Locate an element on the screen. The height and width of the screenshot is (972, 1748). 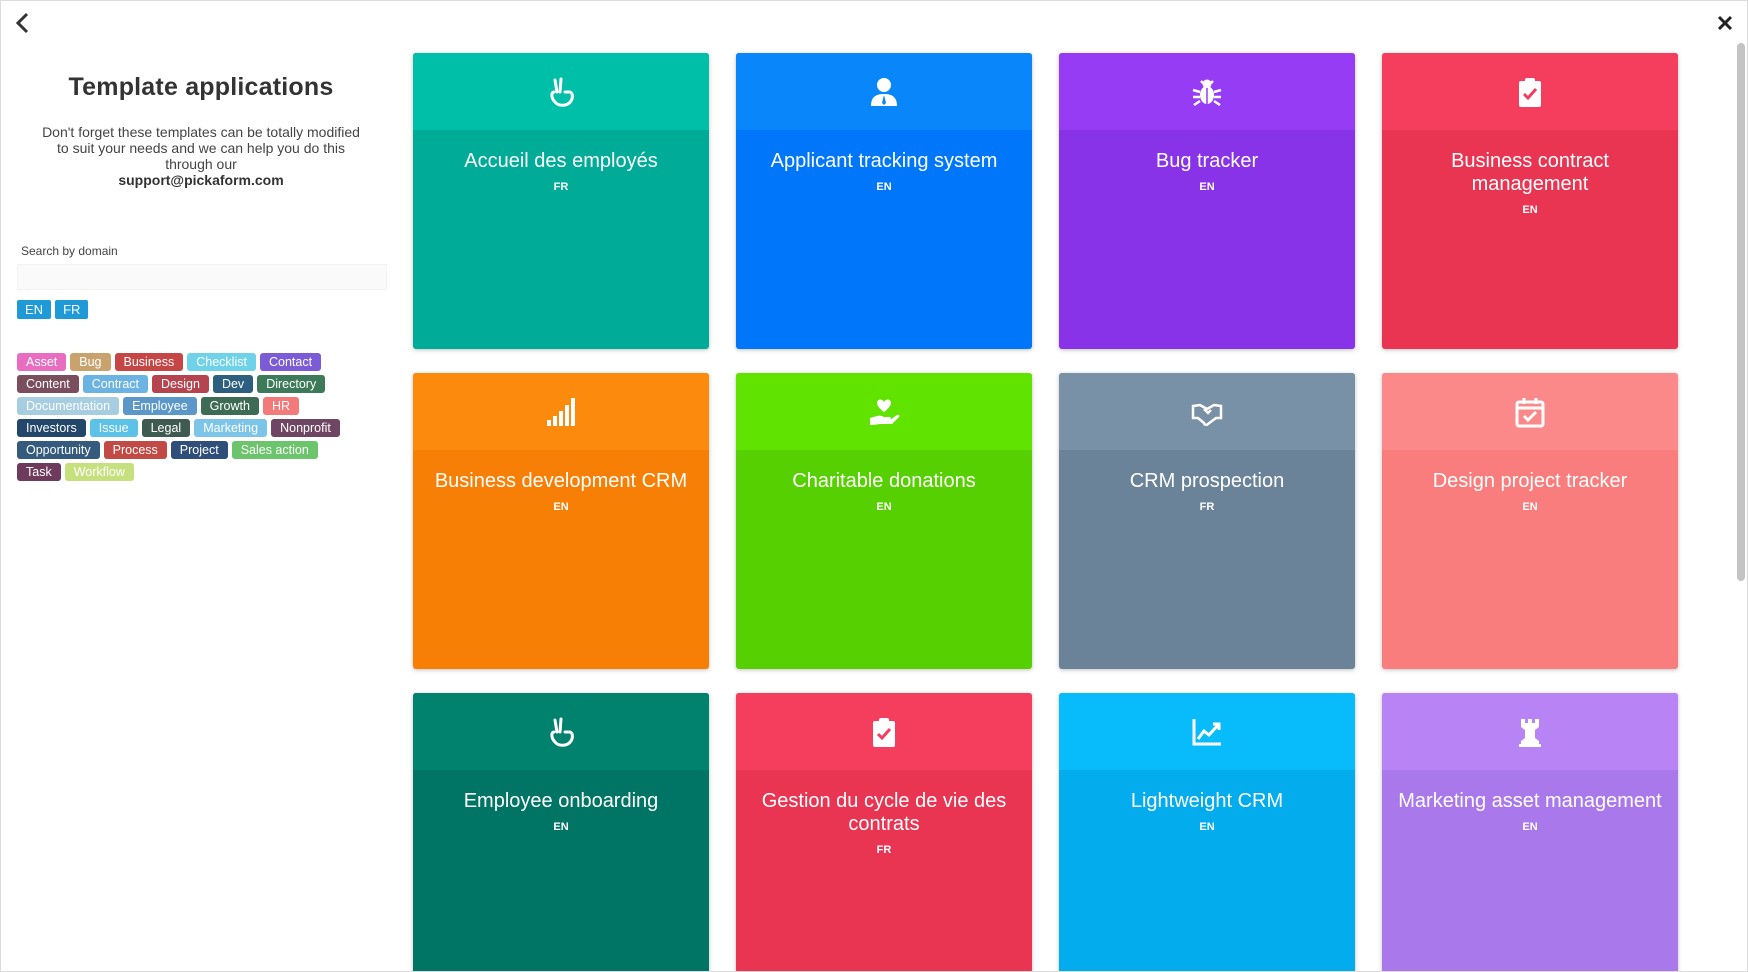
template-card-body: Business contract management EN is located at coordinates (1530, 173).